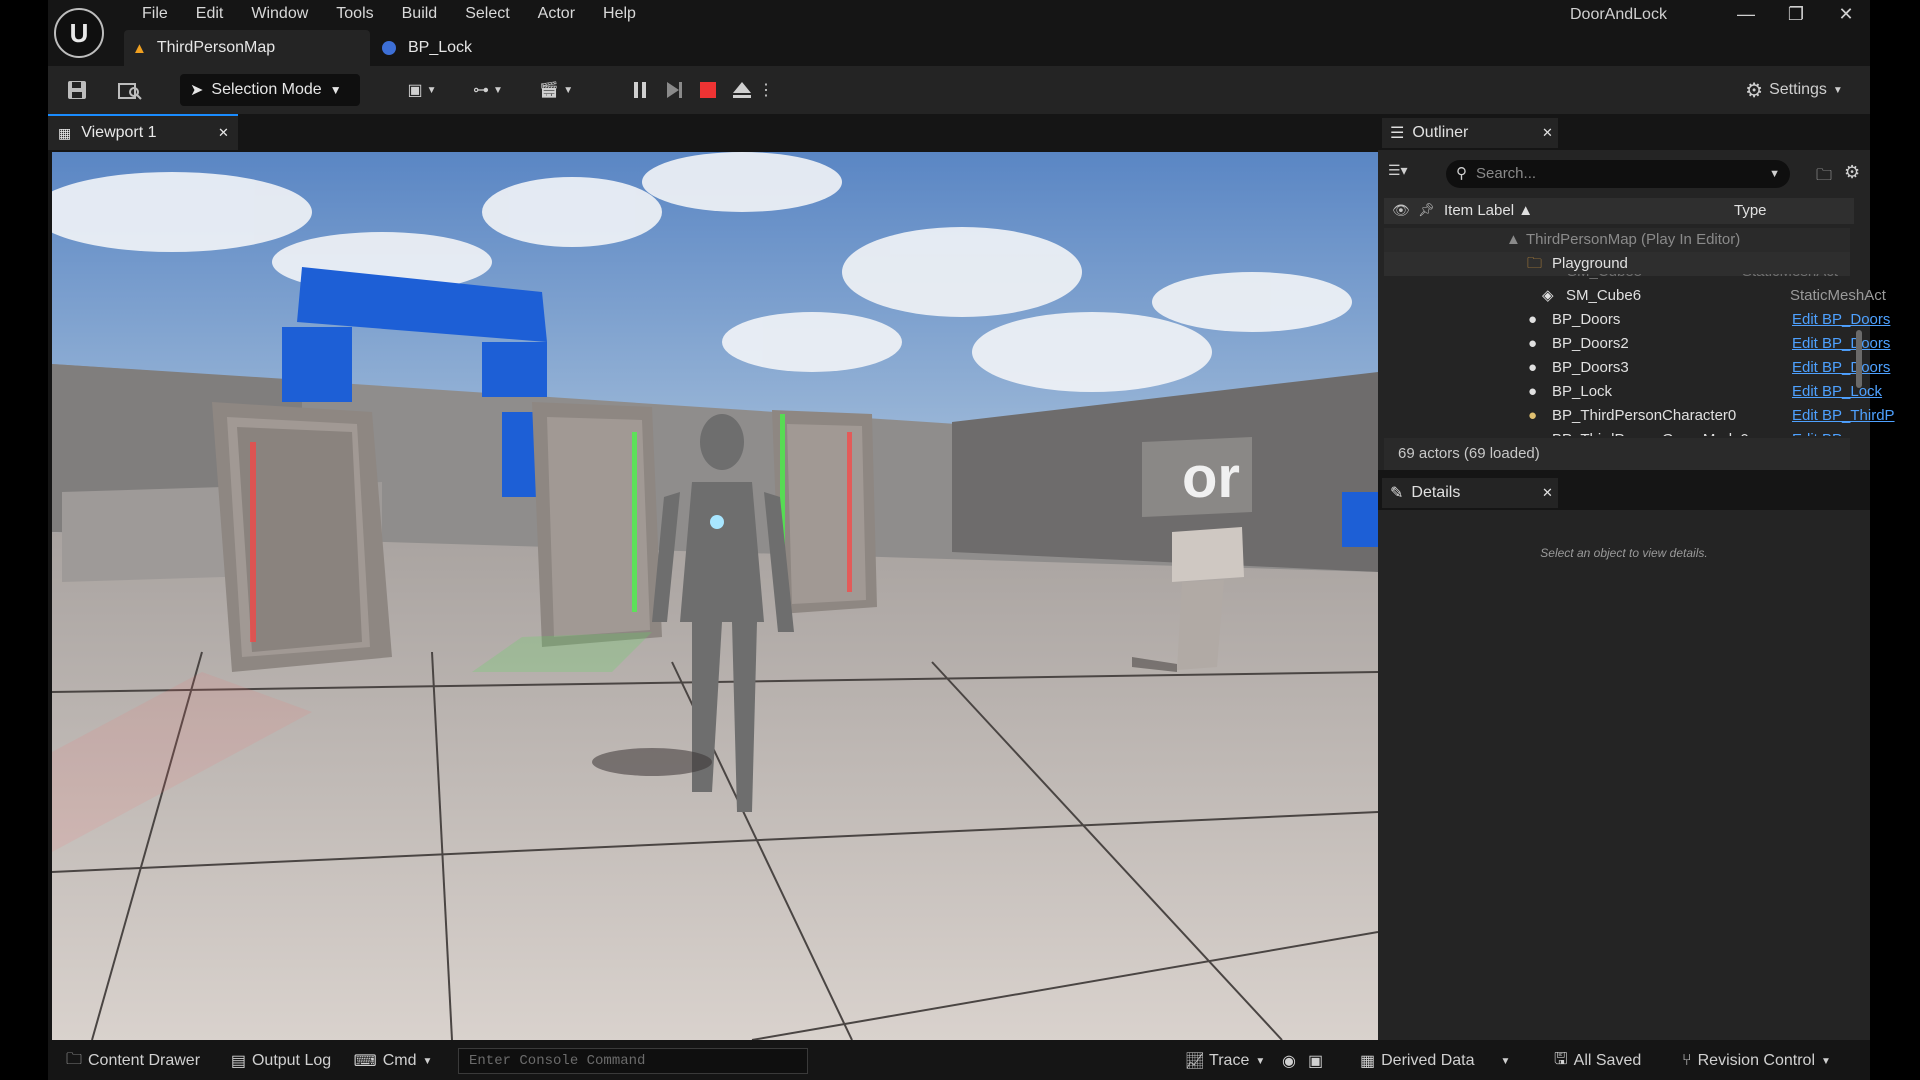 The height and width of the screenshot is (1080, 1920). What do you see at coordinates (65, 132) in the screenshot?
I see `viewport-icon: ▦` at bounding box center [65, 132].